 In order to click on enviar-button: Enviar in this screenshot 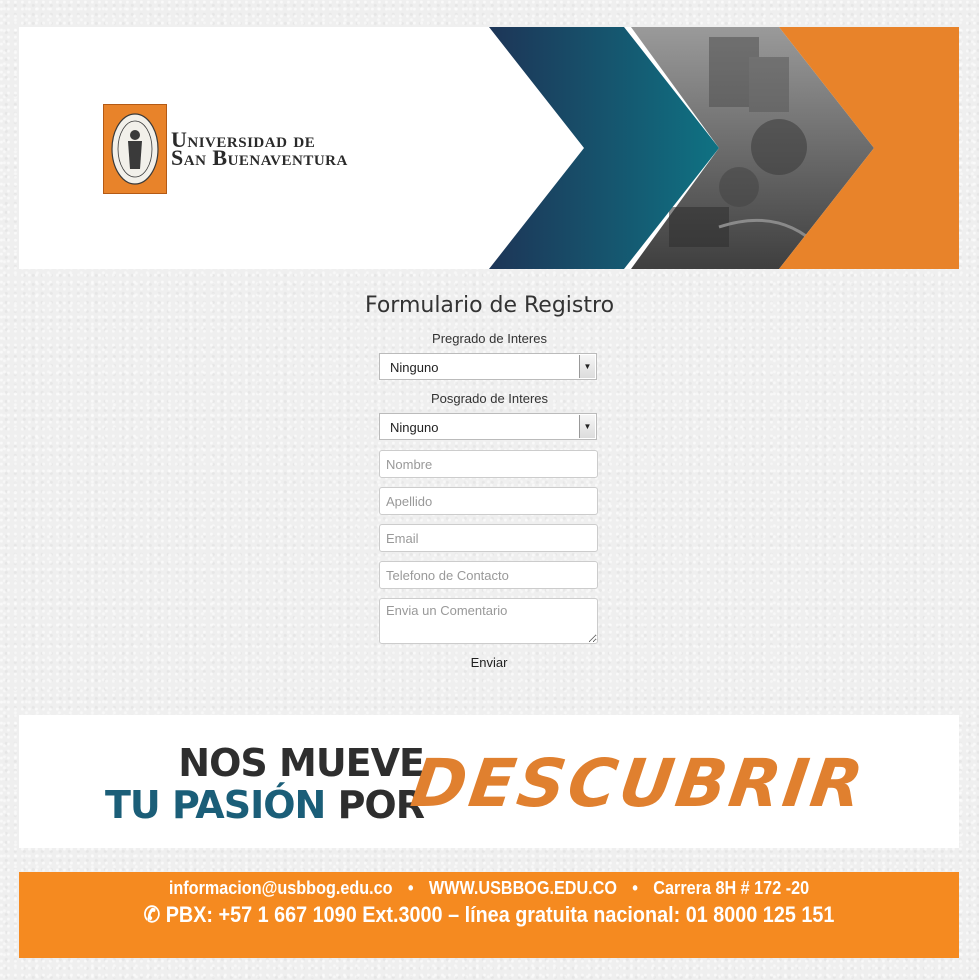, I will do `click(489, 662)`.